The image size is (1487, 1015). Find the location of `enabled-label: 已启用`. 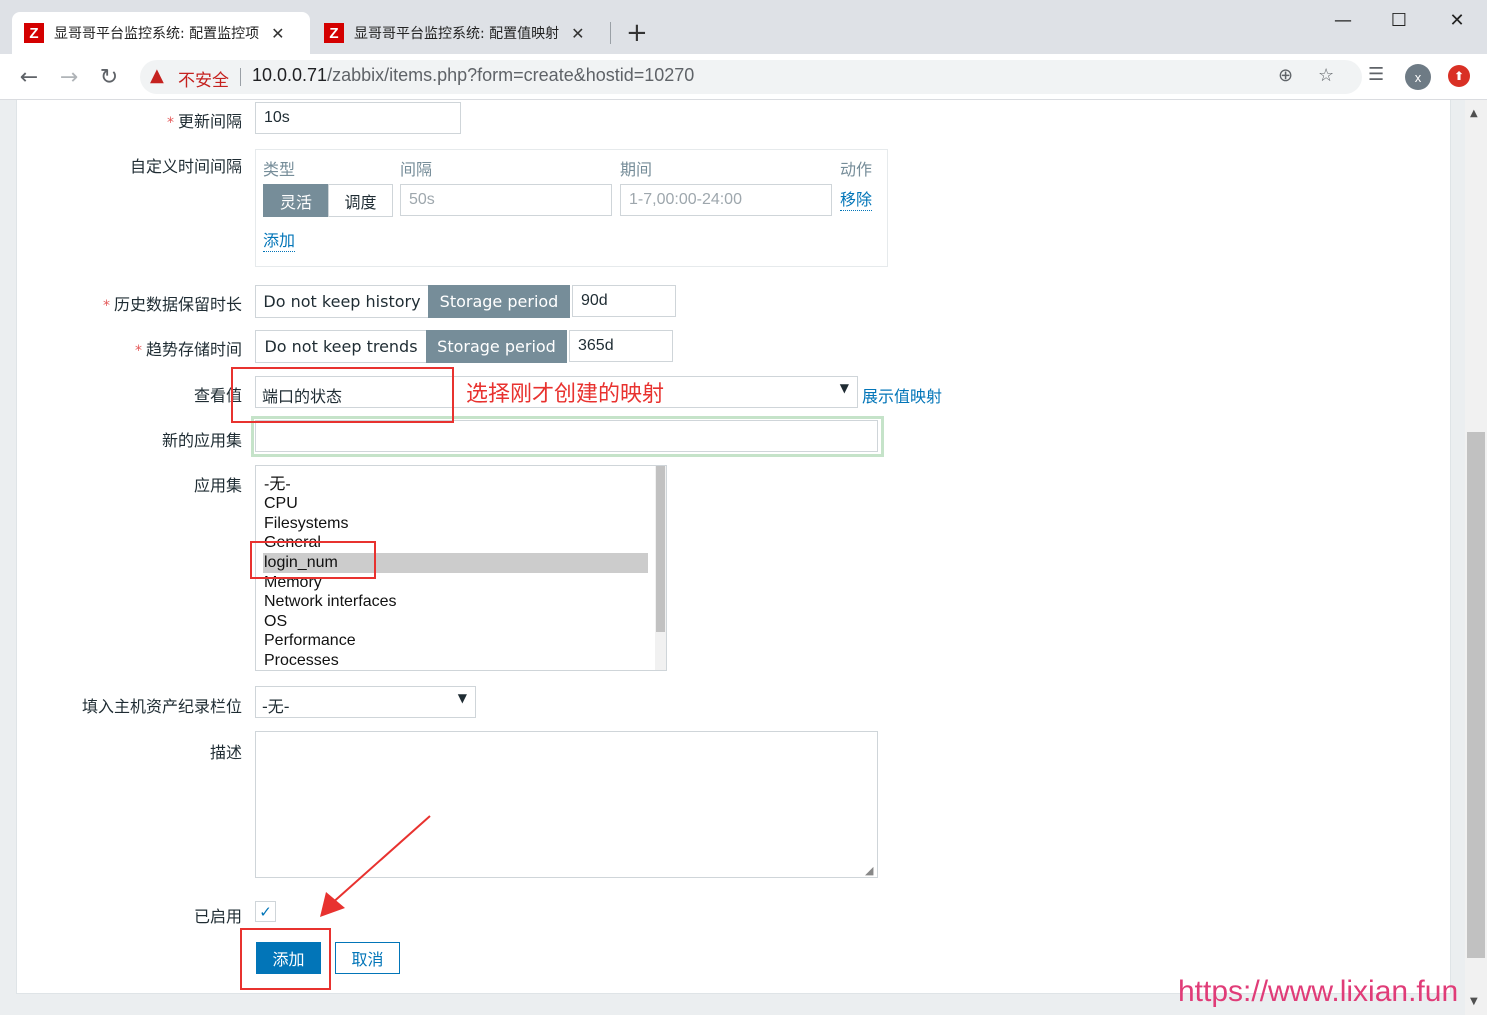

enabled-label: 已启用 is located at coordinates (217, 916).